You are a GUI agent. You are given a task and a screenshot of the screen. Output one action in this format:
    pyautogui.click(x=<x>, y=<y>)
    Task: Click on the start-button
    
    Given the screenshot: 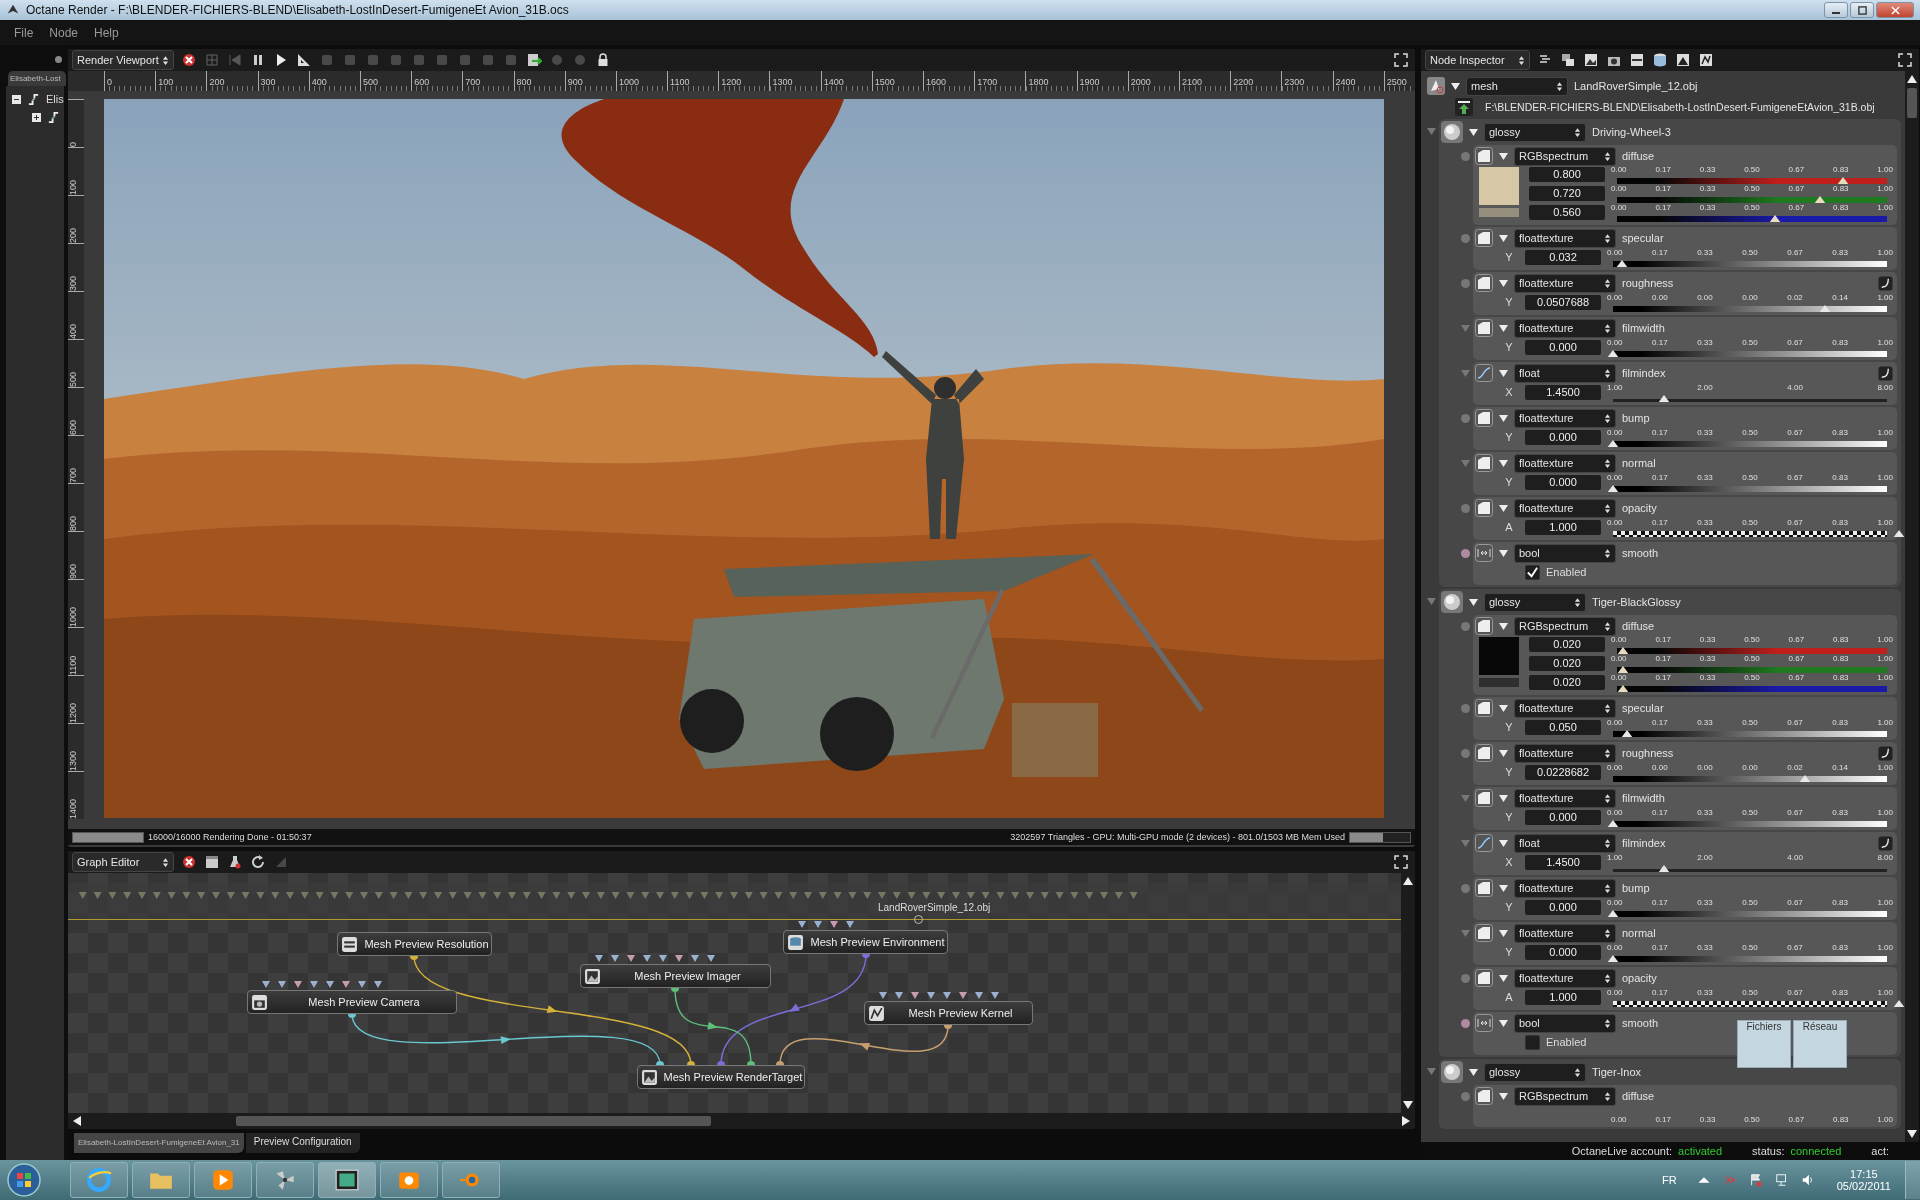 What is the action you would take?
    pyautogui.click(x=24, y=1180)
    